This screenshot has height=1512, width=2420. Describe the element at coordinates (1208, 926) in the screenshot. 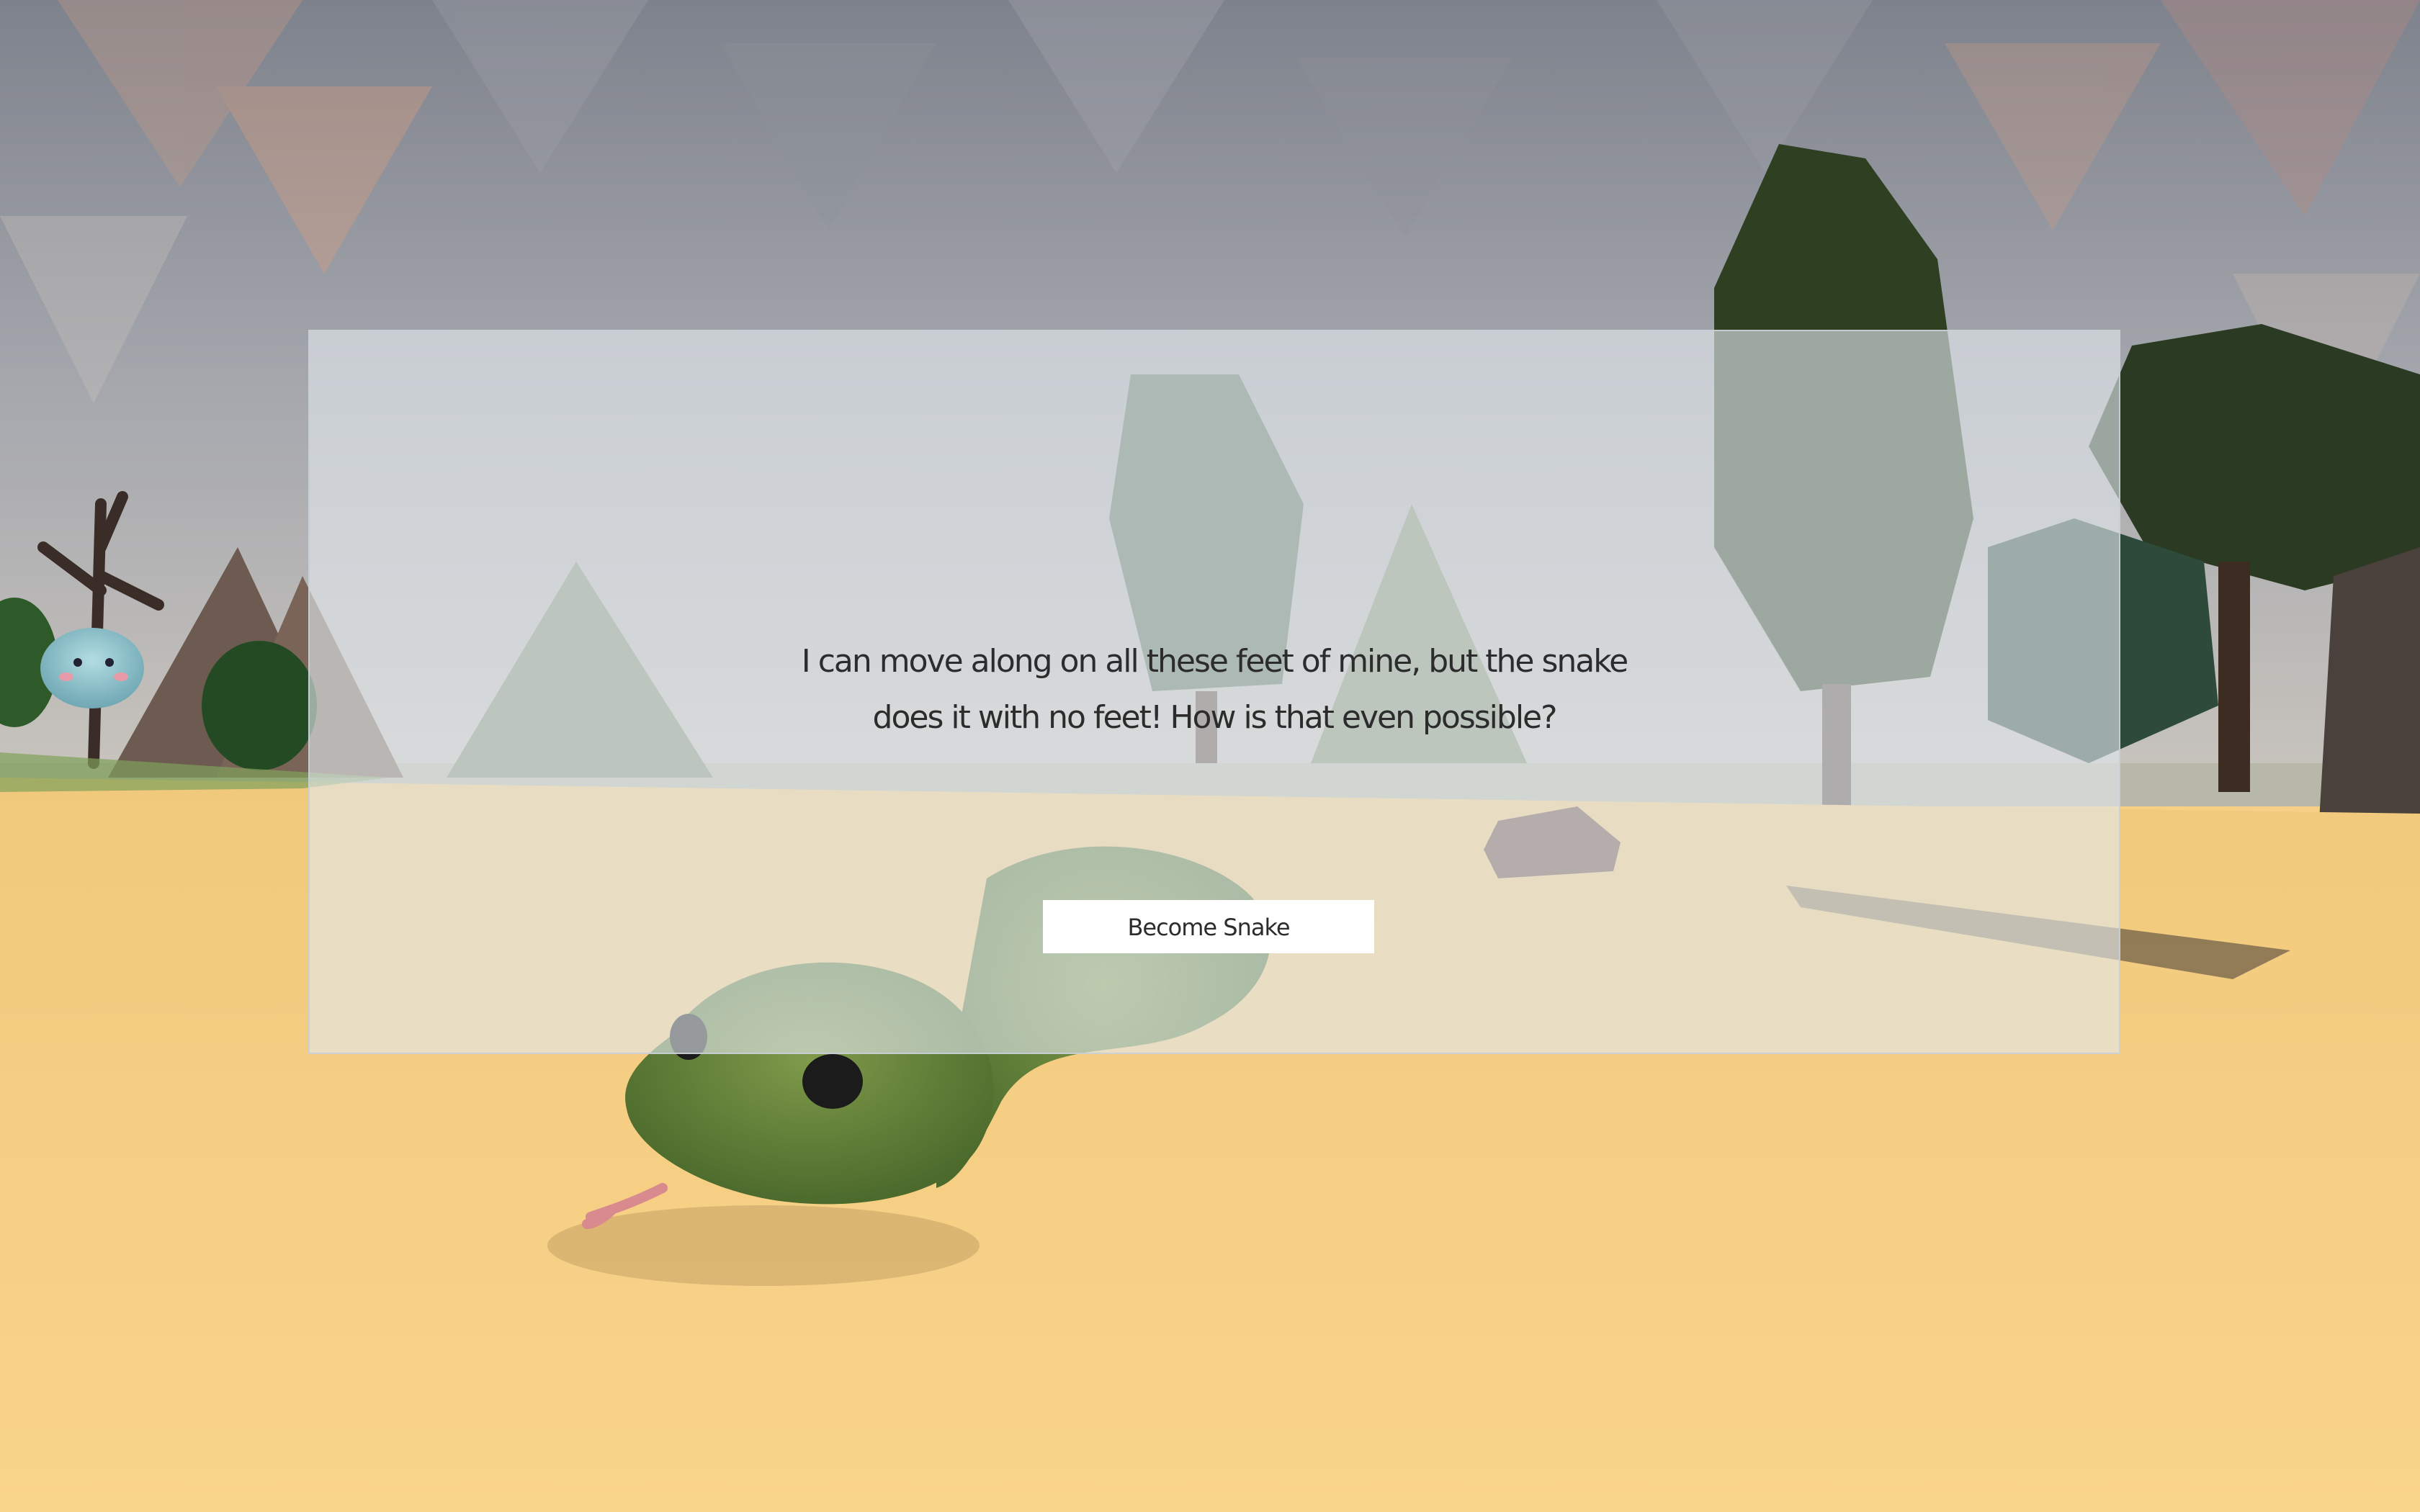

I see `become-snake-button: Become Snake` at that location.